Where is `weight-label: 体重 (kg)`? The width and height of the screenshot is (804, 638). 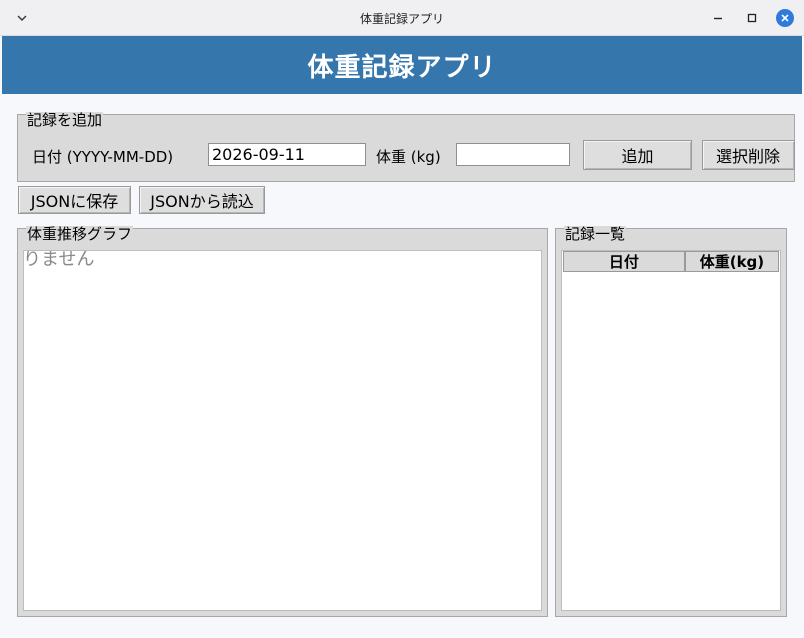 weight-label: 体重 (kg) is located at coordinates (408, 157).